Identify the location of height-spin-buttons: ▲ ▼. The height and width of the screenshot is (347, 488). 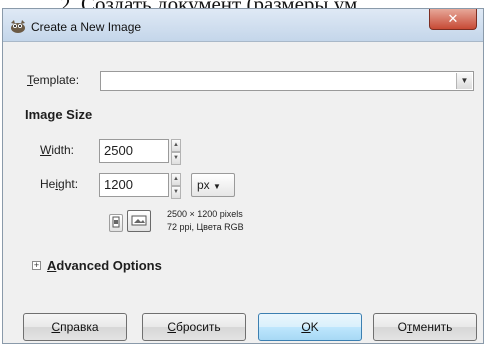
(176, 186).